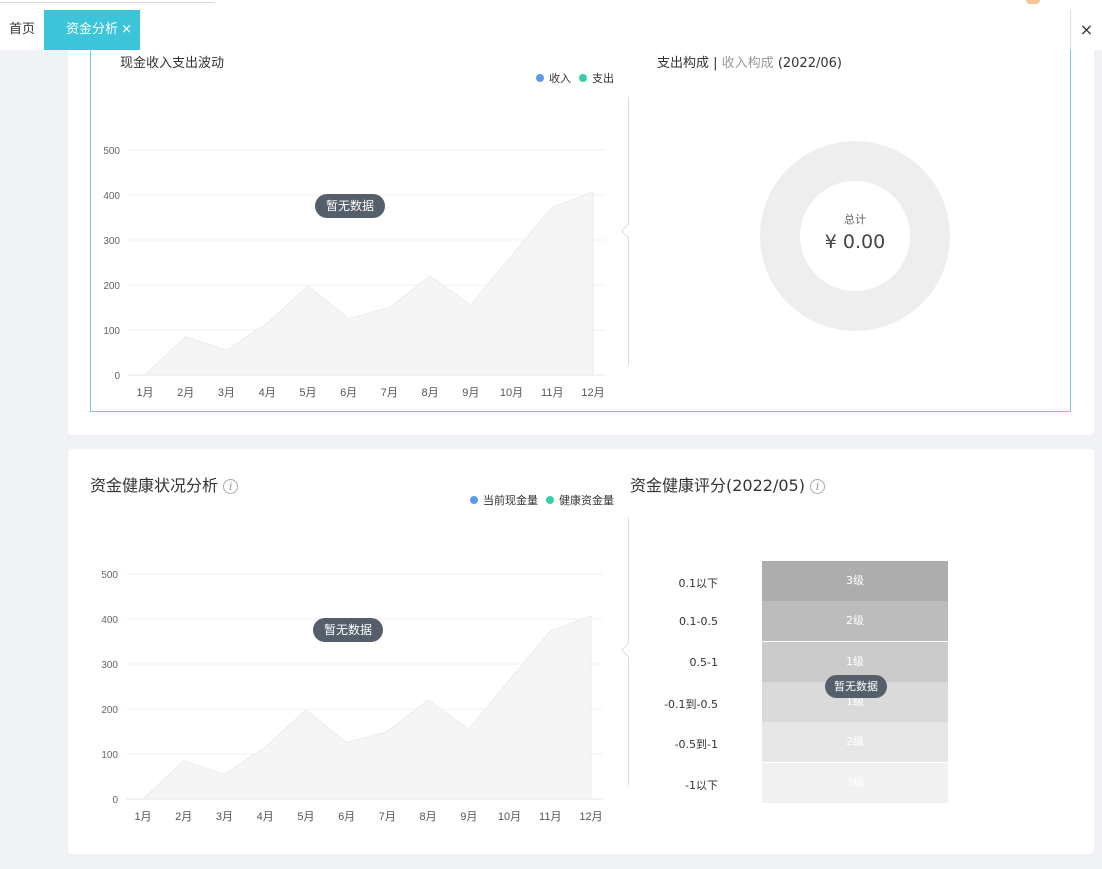 This screenshot has width=1102, height=869. Describe the element at coordinates (586, 500) in the screenshot. I see `legend-healthy-cash-label: 健康资金量` at that location.